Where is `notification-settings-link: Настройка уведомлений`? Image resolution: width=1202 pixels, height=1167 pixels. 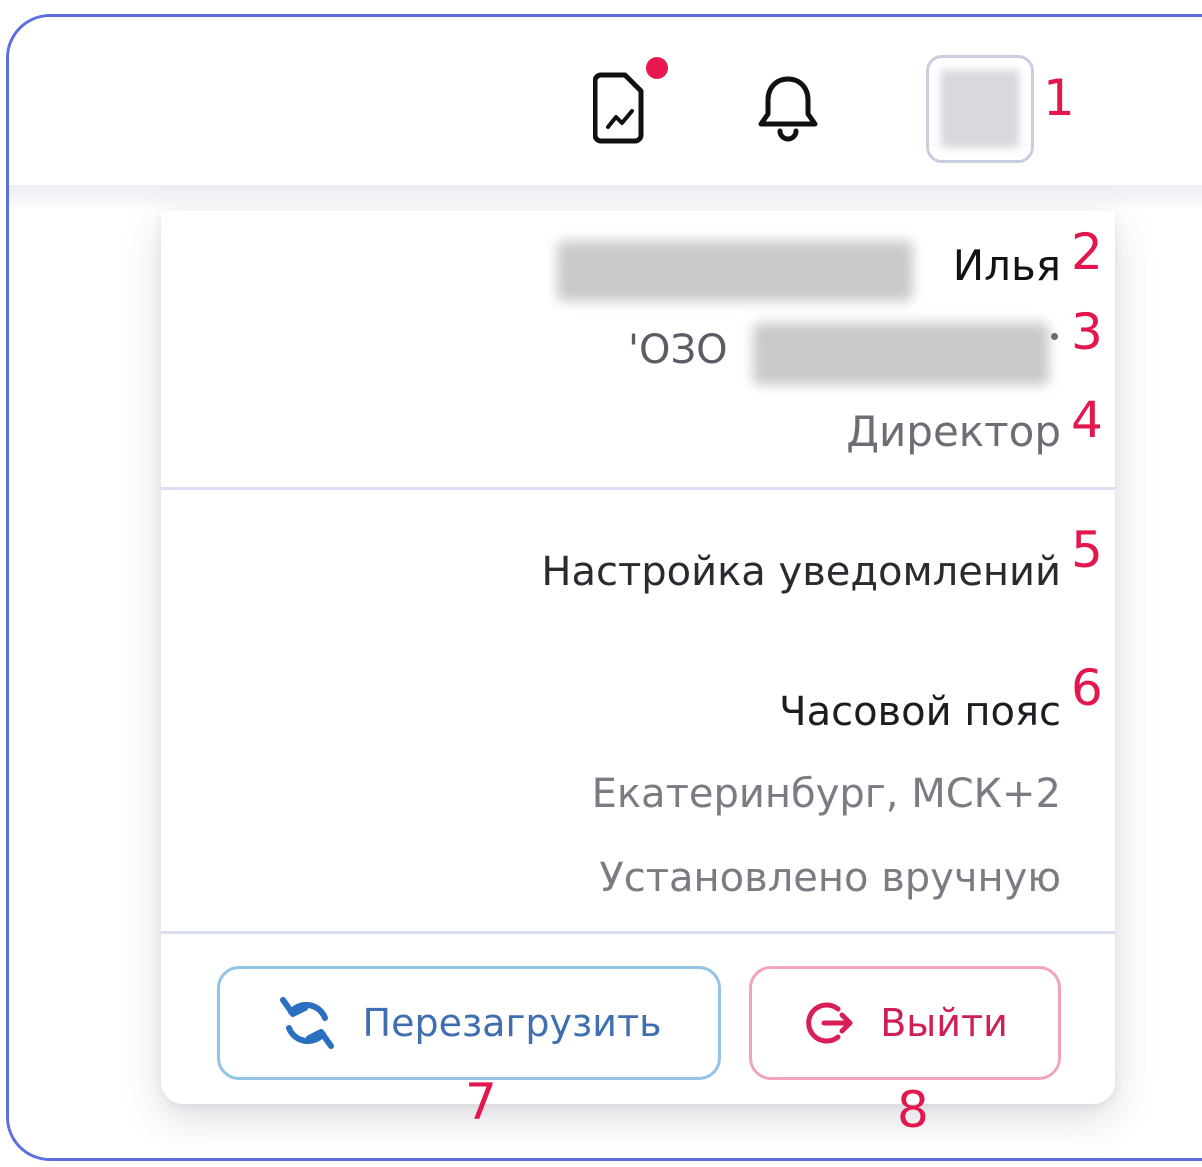 notification-settings-link: Настройка уведомлений is located at coordinates (801, 572).